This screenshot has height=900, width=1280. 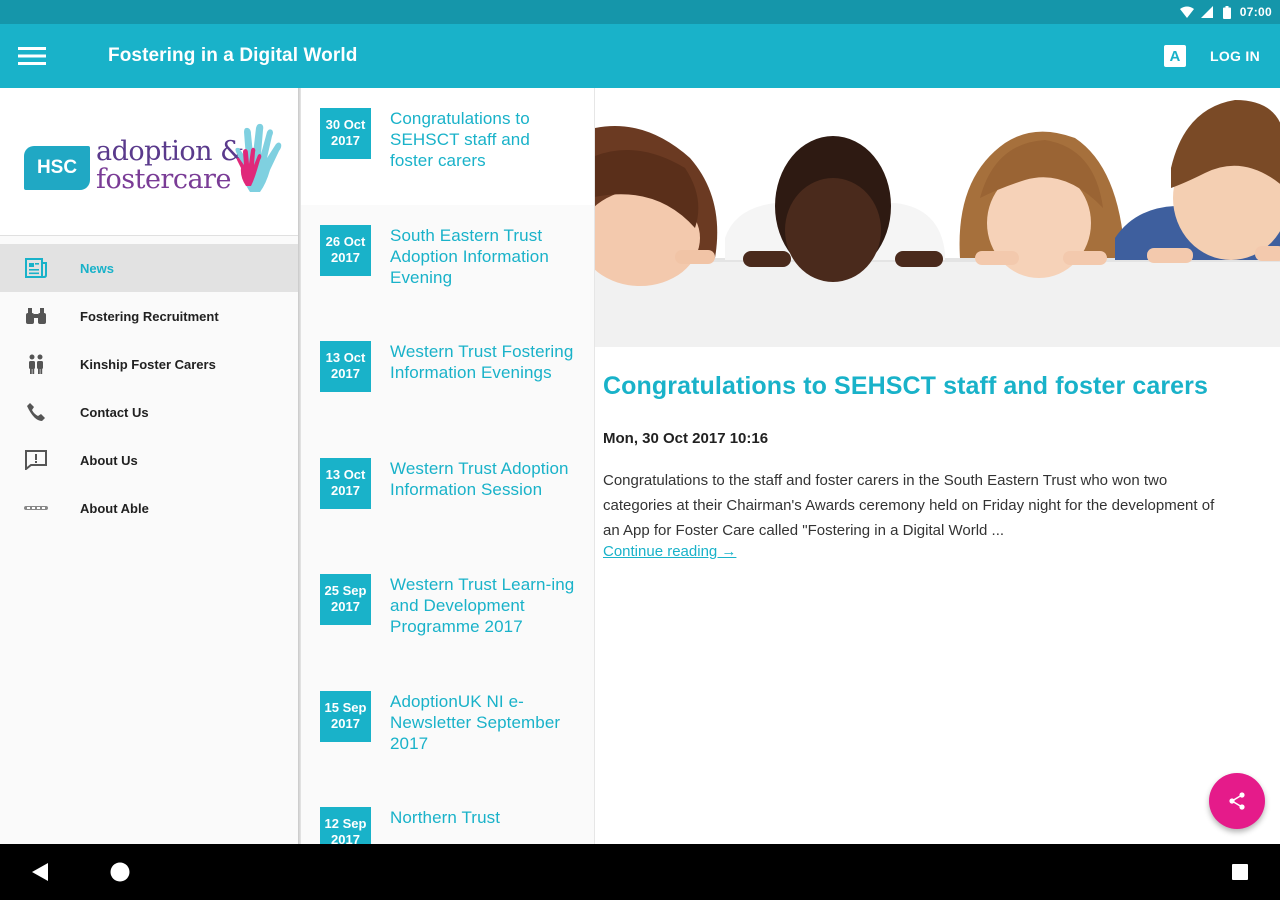 I want to click on newspaper-icon, so click(x=36, y=268).